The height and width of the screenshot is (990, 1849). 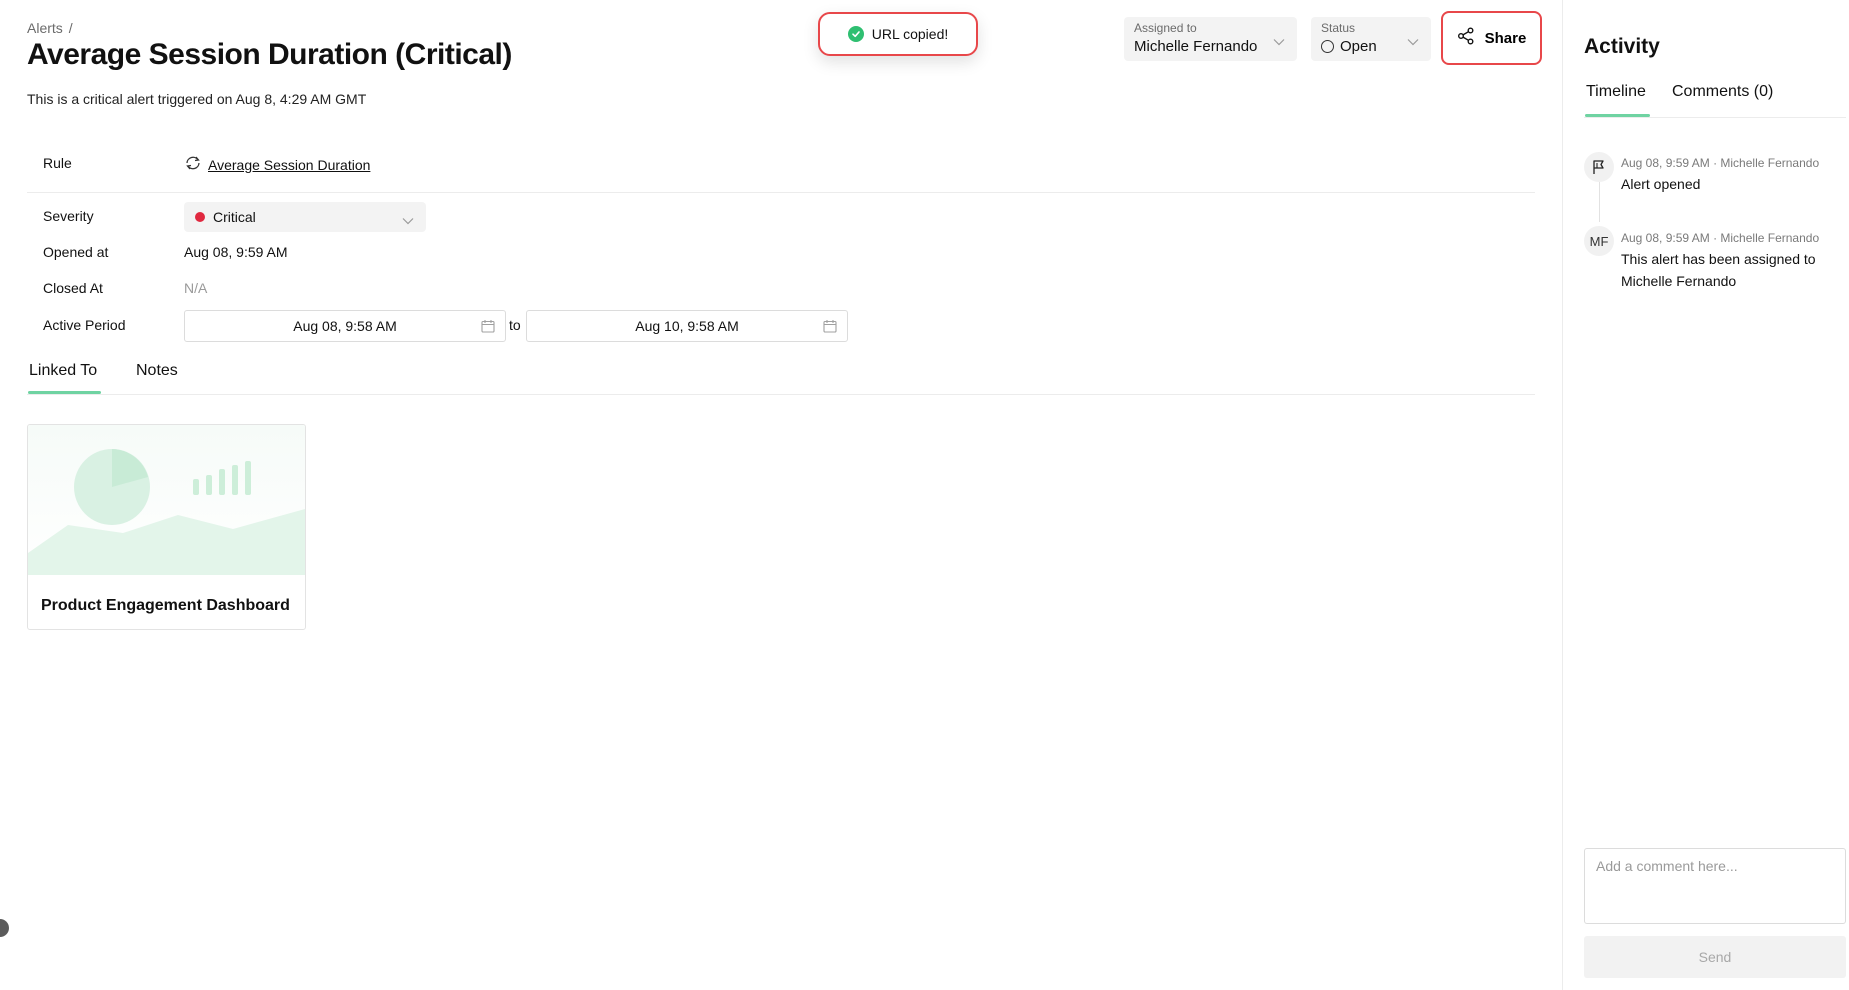 I want to click on rule-icon, so click(x=193, y=164).